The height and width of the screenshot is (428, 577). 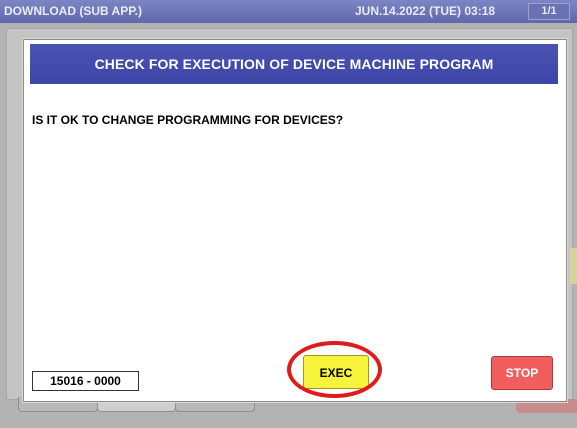 What do you see at coordinates (425, 11) in the screenshot?
I see `datetime: JUN.14.2022 (TUE) 03:18` at bounding box center [425, 11].